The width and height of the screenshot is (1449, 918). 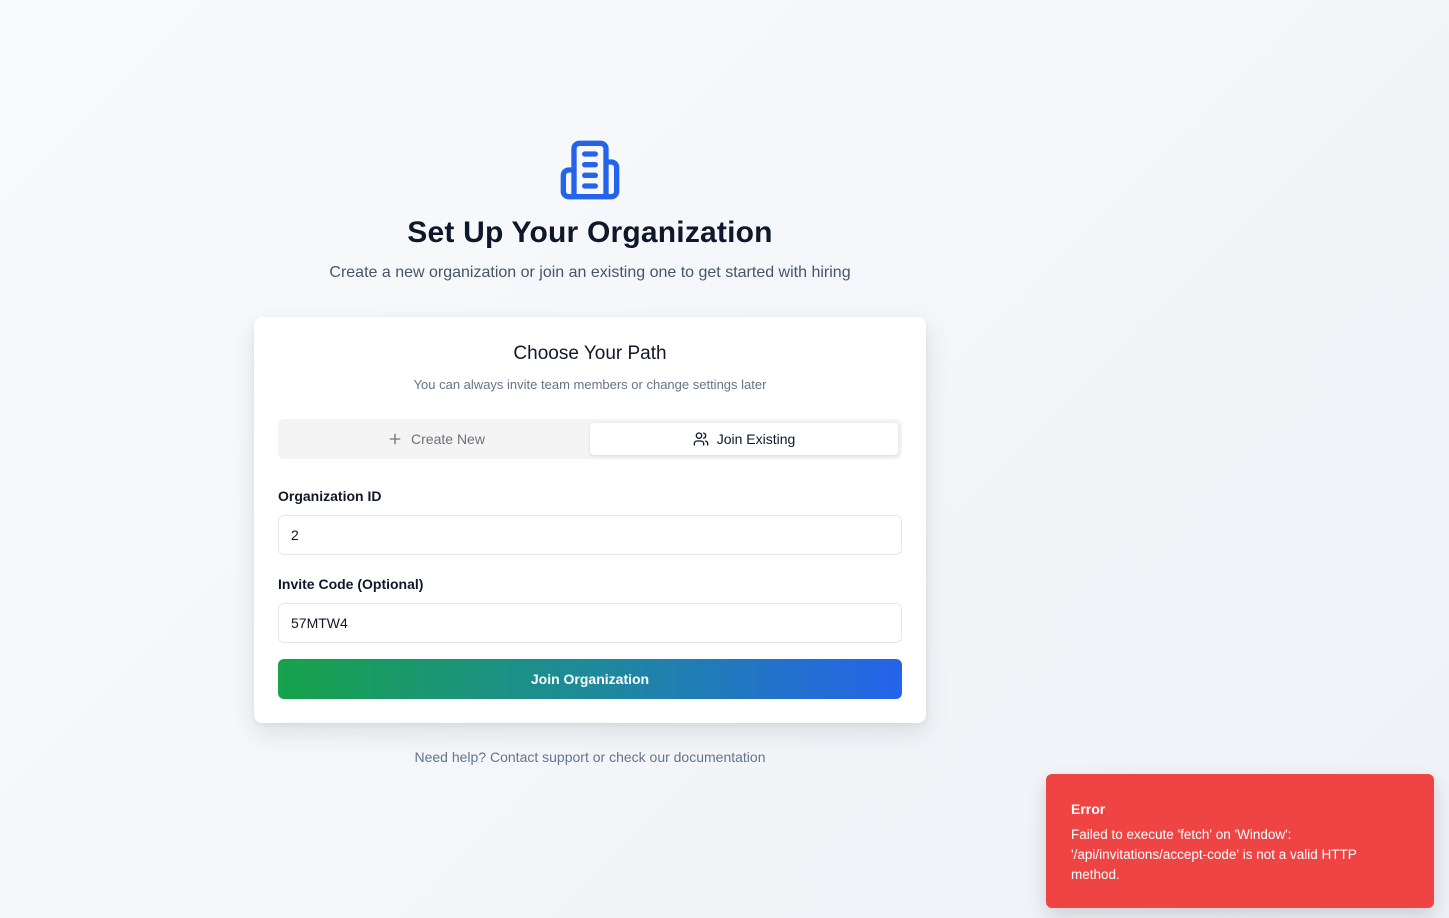 I want to click on tab-join-existing-label: Join Existing, so click(x=756, y=439).